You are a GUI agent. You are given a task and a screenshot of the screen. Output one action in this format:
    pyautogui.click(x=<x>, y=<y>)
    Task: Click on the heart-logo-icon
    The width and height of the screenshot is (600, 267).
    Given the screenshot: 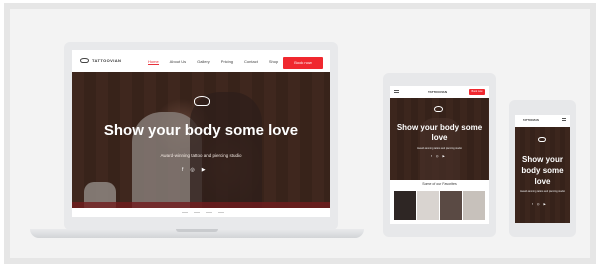 What is the action you would take?
    pyautogui.click(x=84, y=60)
    